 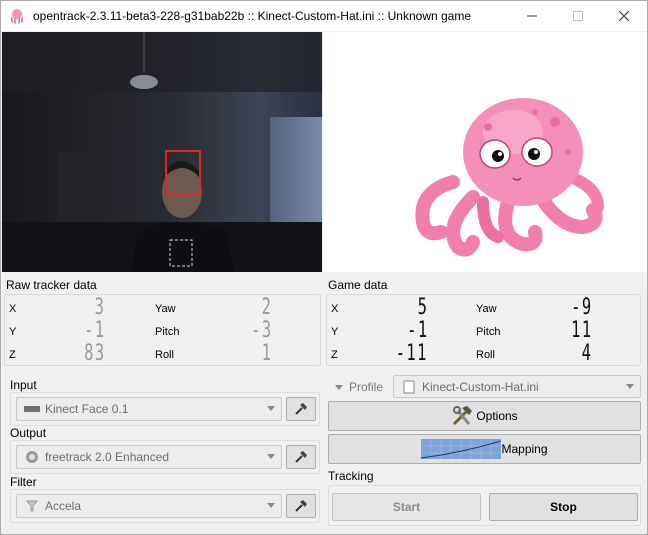 What do you see at coordinates (524, 449) in the screenshot?
I see `mapping-label: Mapping` at bounding box center [524, 449].